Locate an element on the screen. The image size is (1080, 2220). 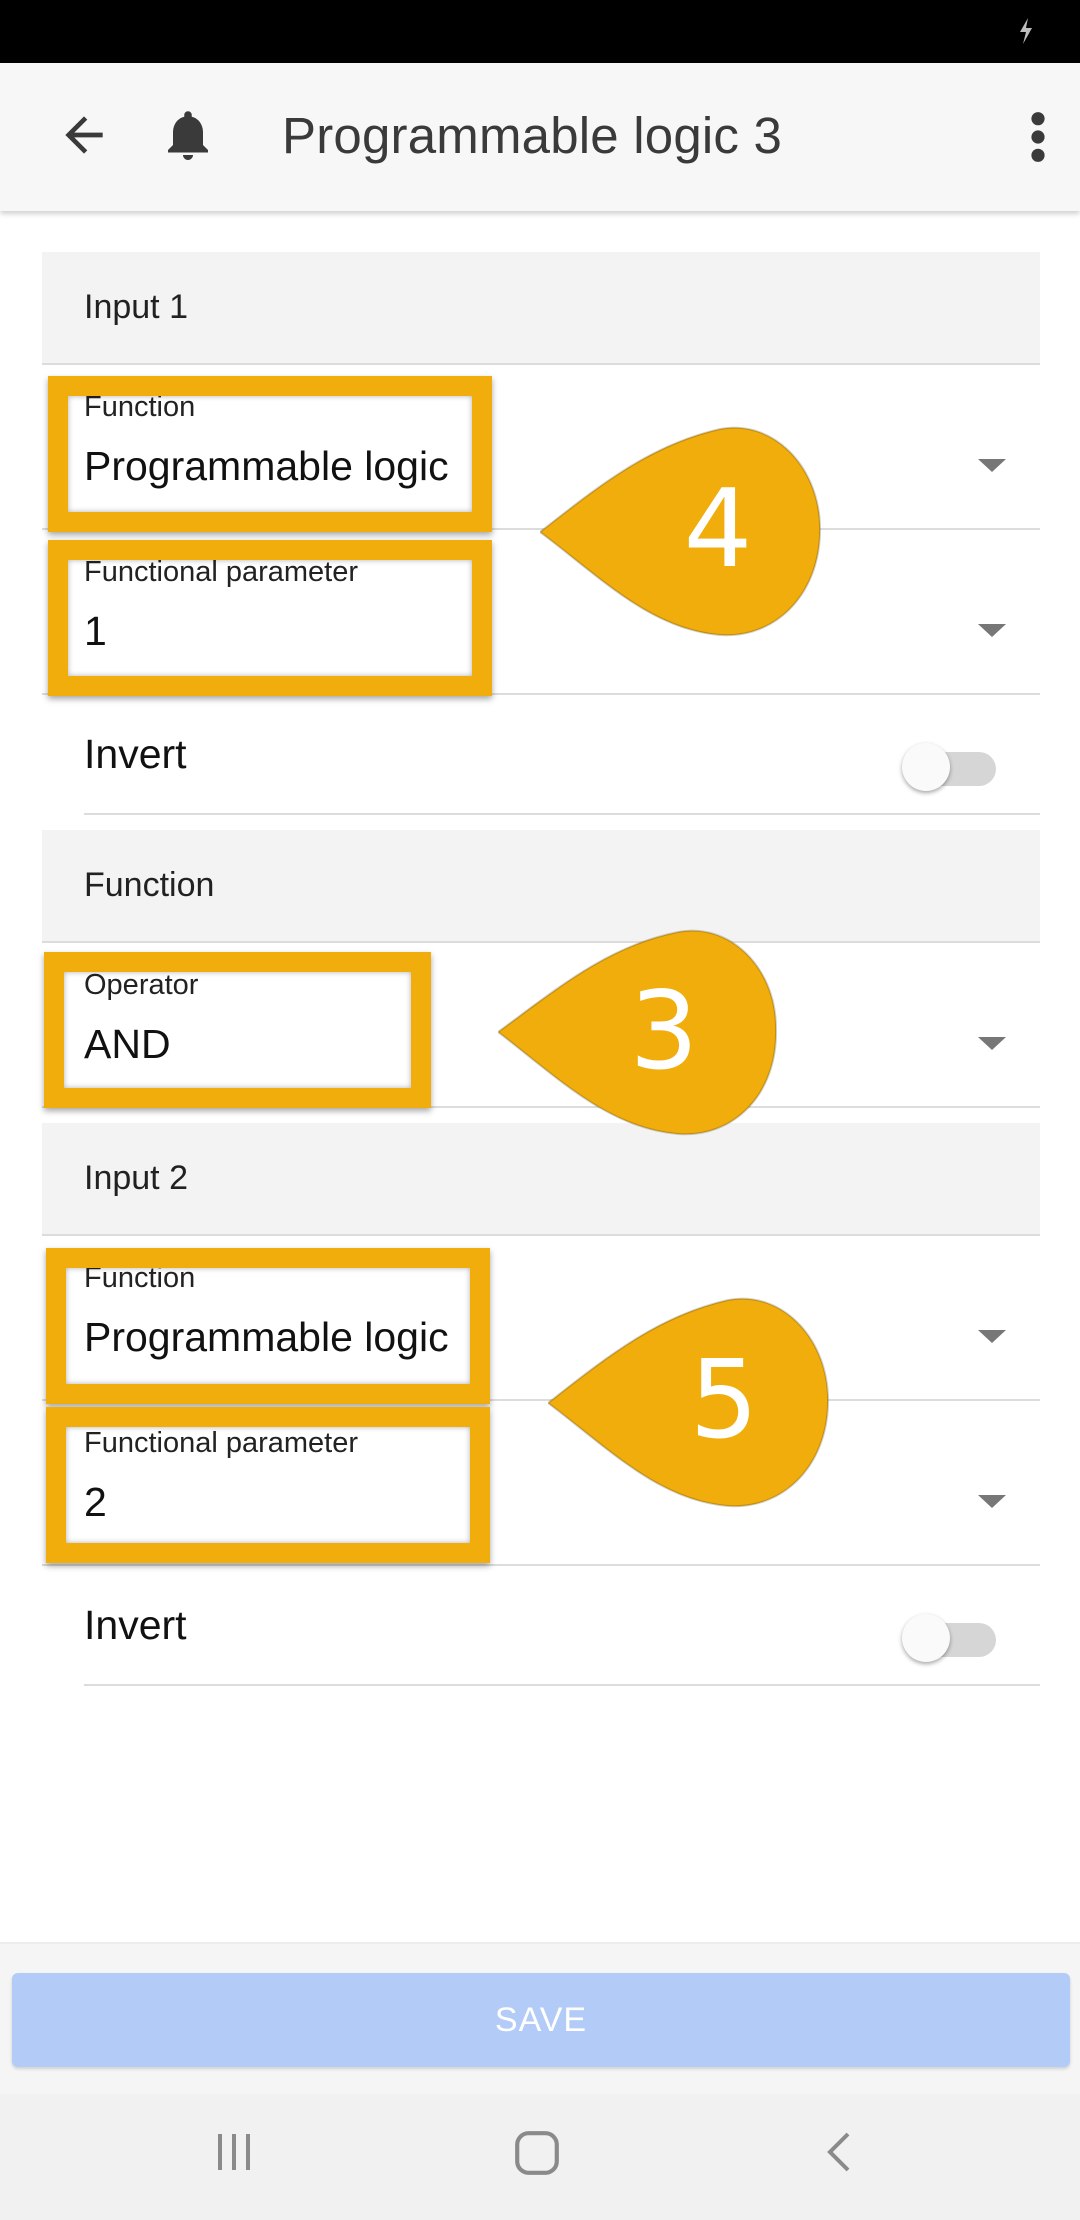
bell-icon is located at coordinates (188, 135).